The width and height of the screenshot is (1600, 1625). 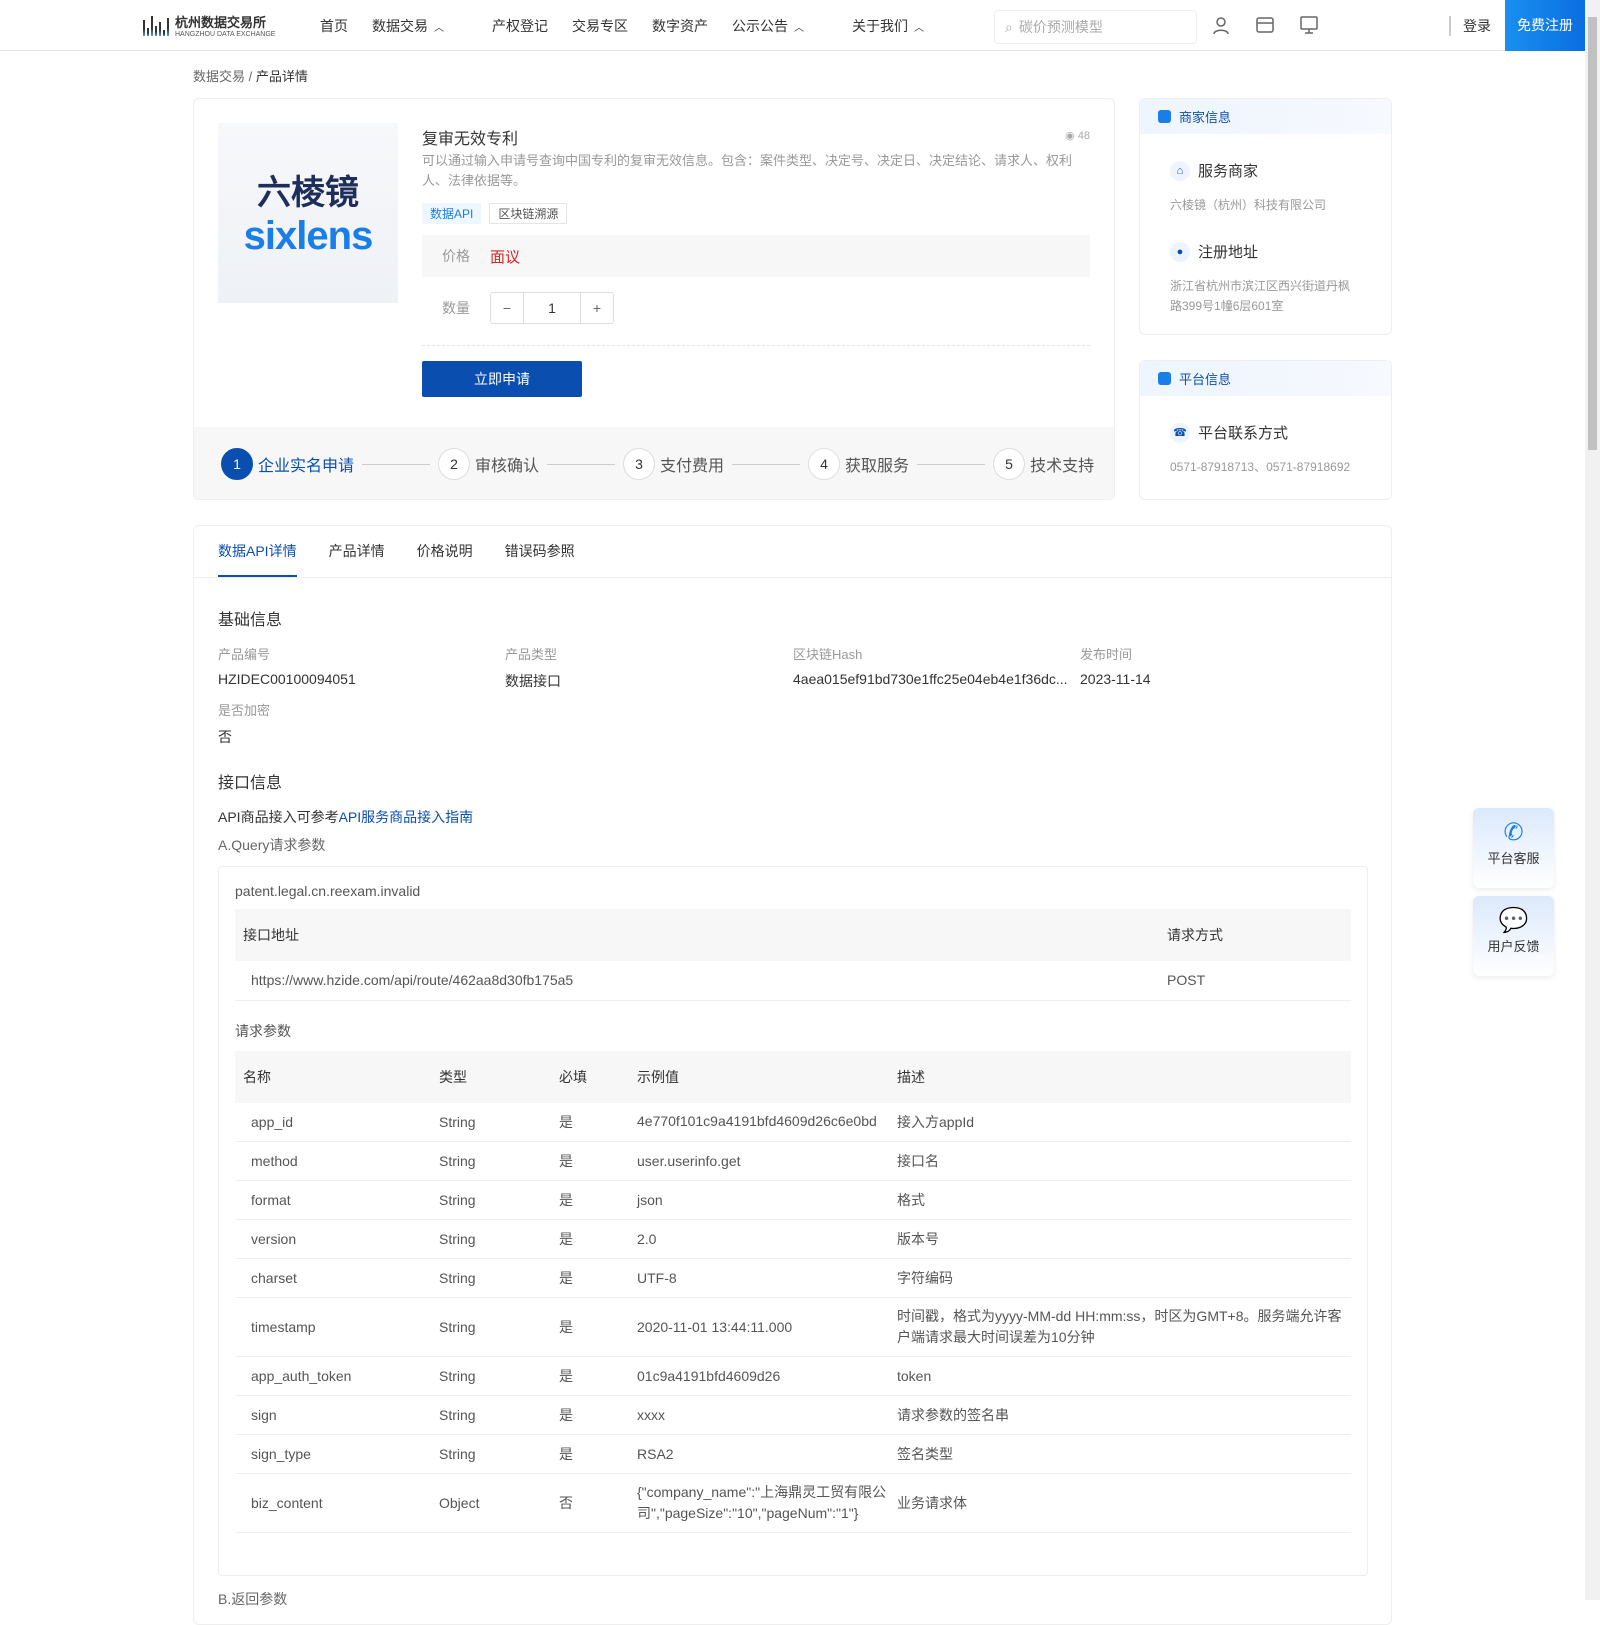 I want to click on nav-label: 公示公告, so click(x=760, y=26).